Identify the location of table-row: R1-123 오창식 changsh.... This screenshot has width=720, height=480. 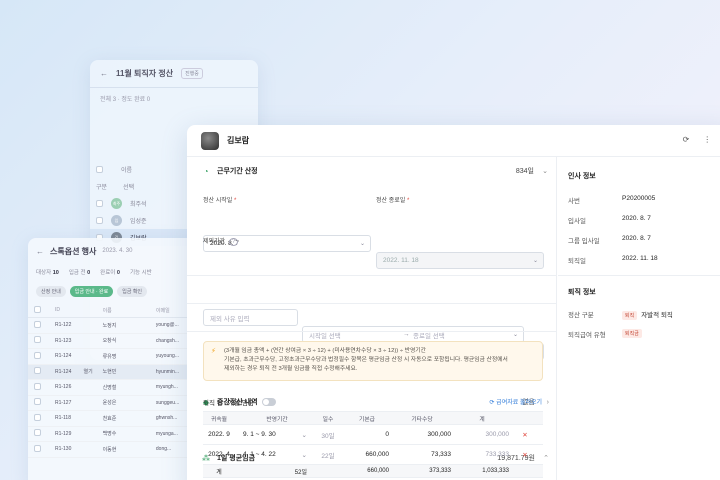
(114, 341).